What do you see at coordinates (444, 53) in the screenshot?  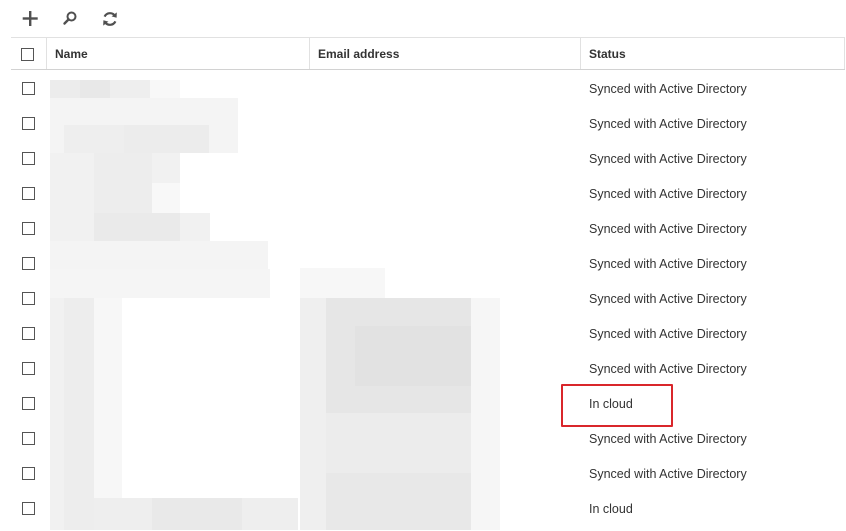 I see `column-header-email: Email address` at bounding box center [444, 53].